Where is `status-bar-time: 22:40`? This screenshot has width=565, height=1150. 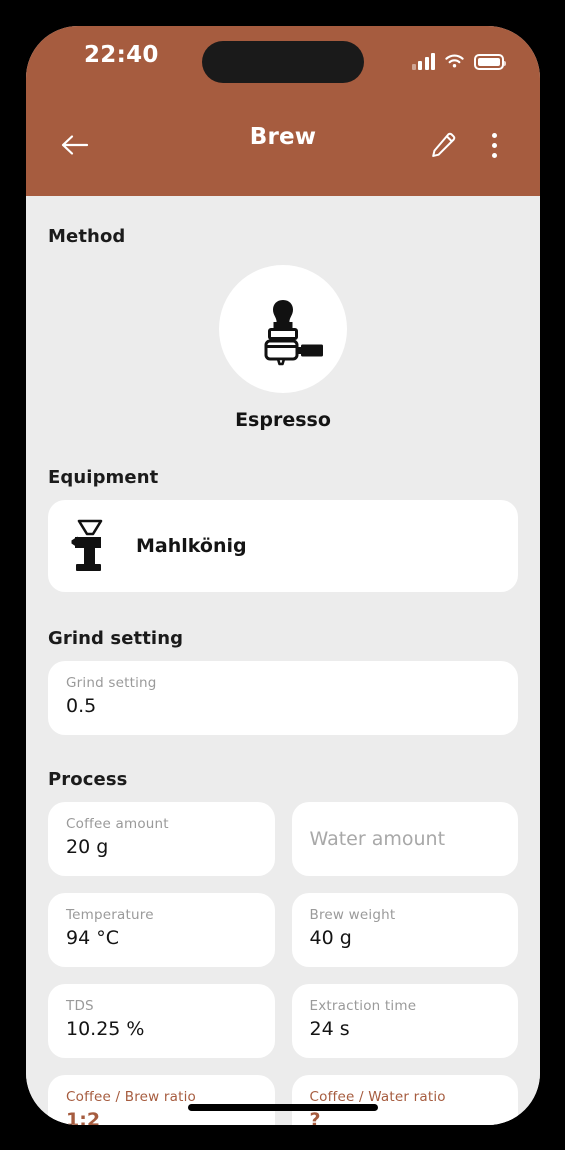
status-bar-time: 22:40 is located at coordinates (121, 55).